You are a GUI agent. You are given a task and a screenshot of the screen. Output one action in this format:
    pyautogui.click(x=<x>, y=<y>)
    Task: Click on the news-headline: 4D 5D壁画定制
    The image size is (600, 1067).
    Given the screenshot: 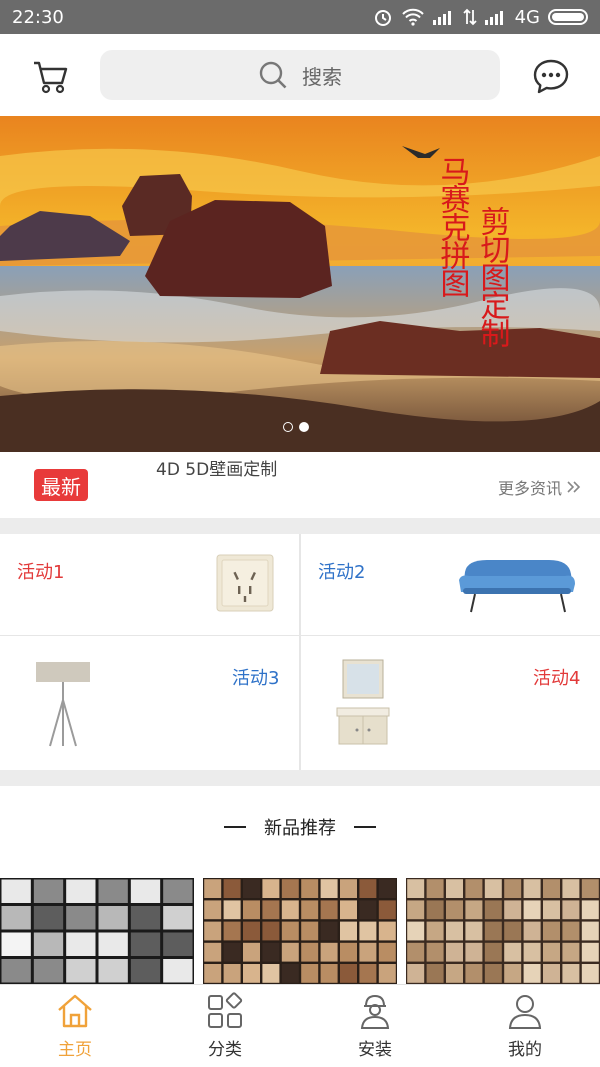 What is the action you would take?
    pyautogui.click(x=216, y=467)
    